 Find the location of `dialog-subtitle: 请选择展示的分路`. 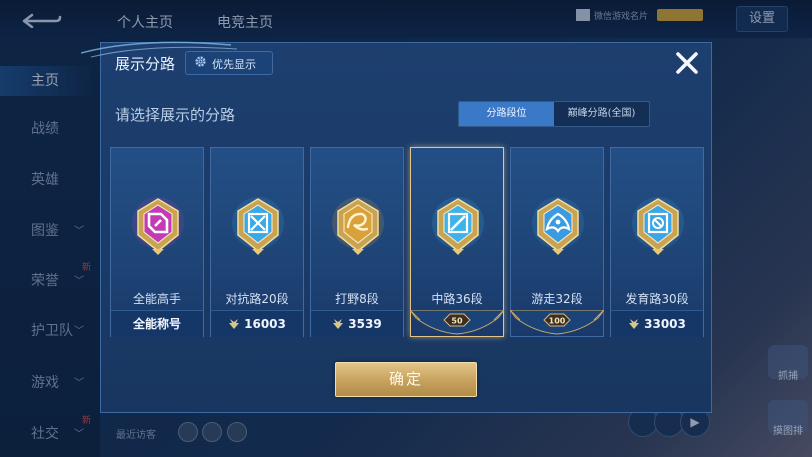

dialog-subtitle: 请选择展示的分路 is located at coordinates (175, 115).